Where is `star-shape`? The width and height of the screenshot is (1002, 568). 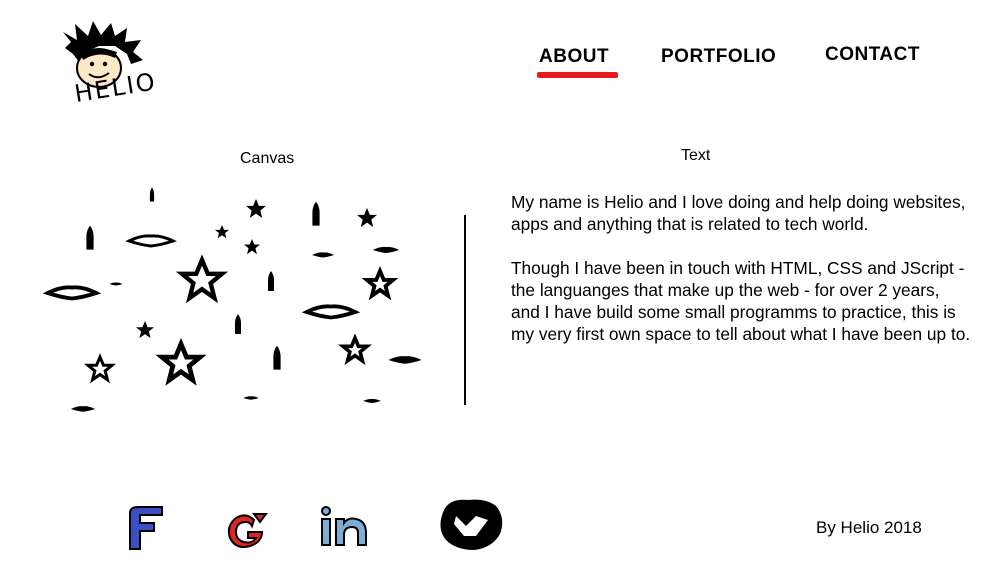
star-shape is located at coordinates (240, 289).